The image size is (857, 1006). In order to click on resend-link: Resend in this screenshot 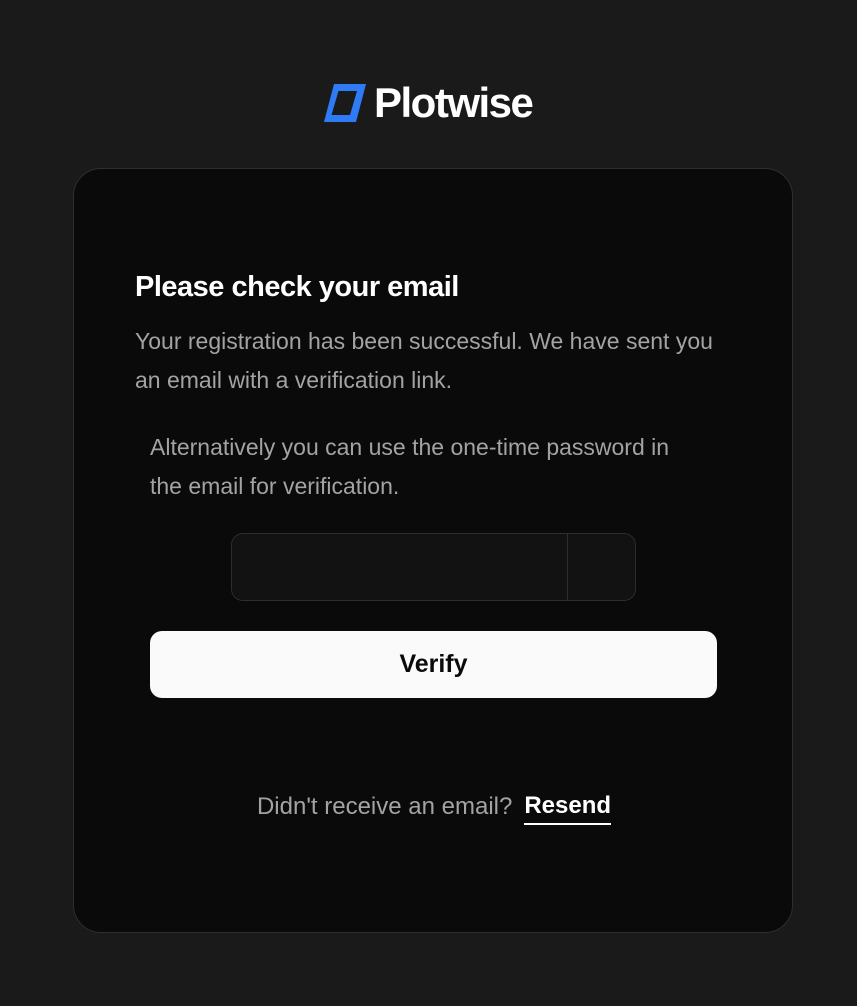, I will do `click(568, 807)`.